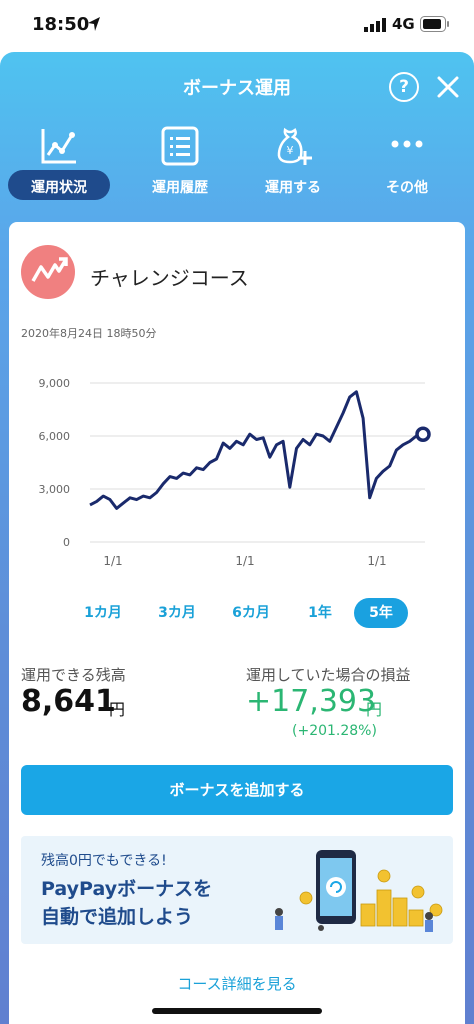 The image size is (474, 1024). Describe the element at coordinates (293, 188) in the screenshot. I see `tab-label: 運用する` at that location.